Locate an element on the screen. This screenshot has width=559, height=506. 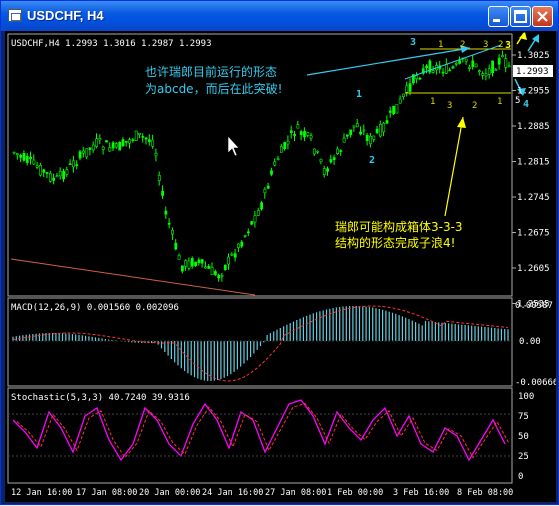
time-tick-label: 17 Jan 08:00 is located at coordinates (106, 493).